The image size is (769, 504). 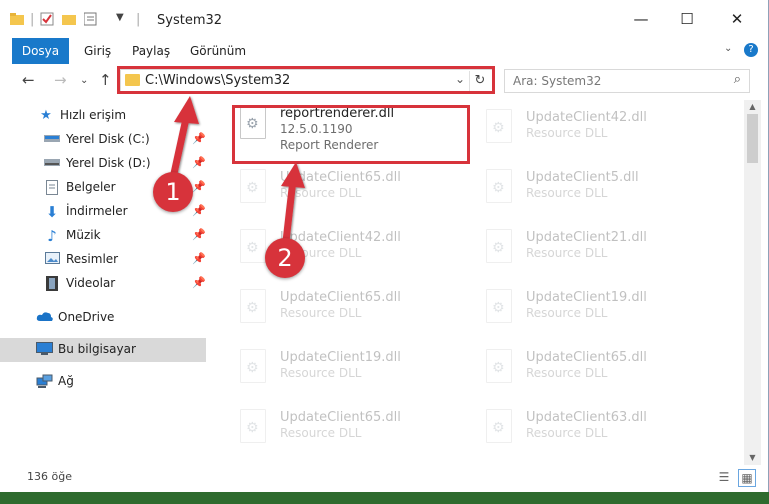 I want to click on step-1-badge: 1, so click(x=173, y=192).